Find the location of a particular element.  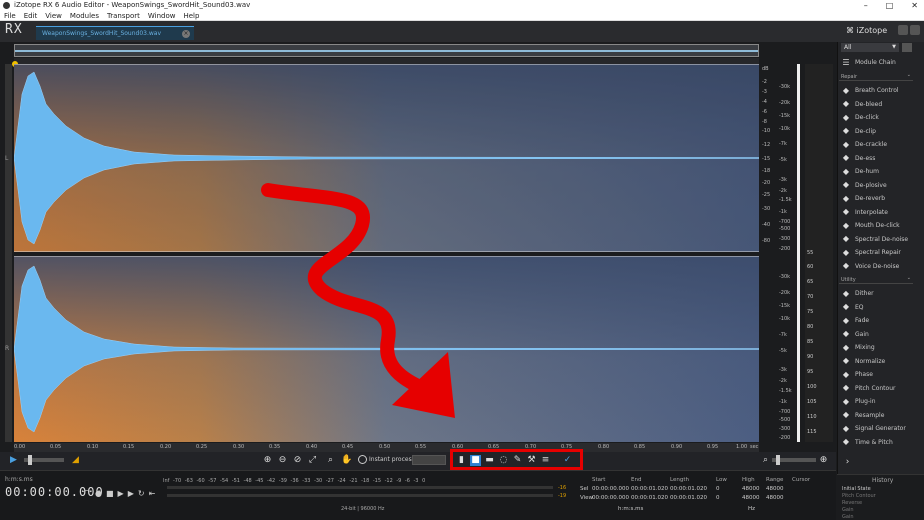

sel-length: 00:00:01.020 is located at coordinates (688, 489).